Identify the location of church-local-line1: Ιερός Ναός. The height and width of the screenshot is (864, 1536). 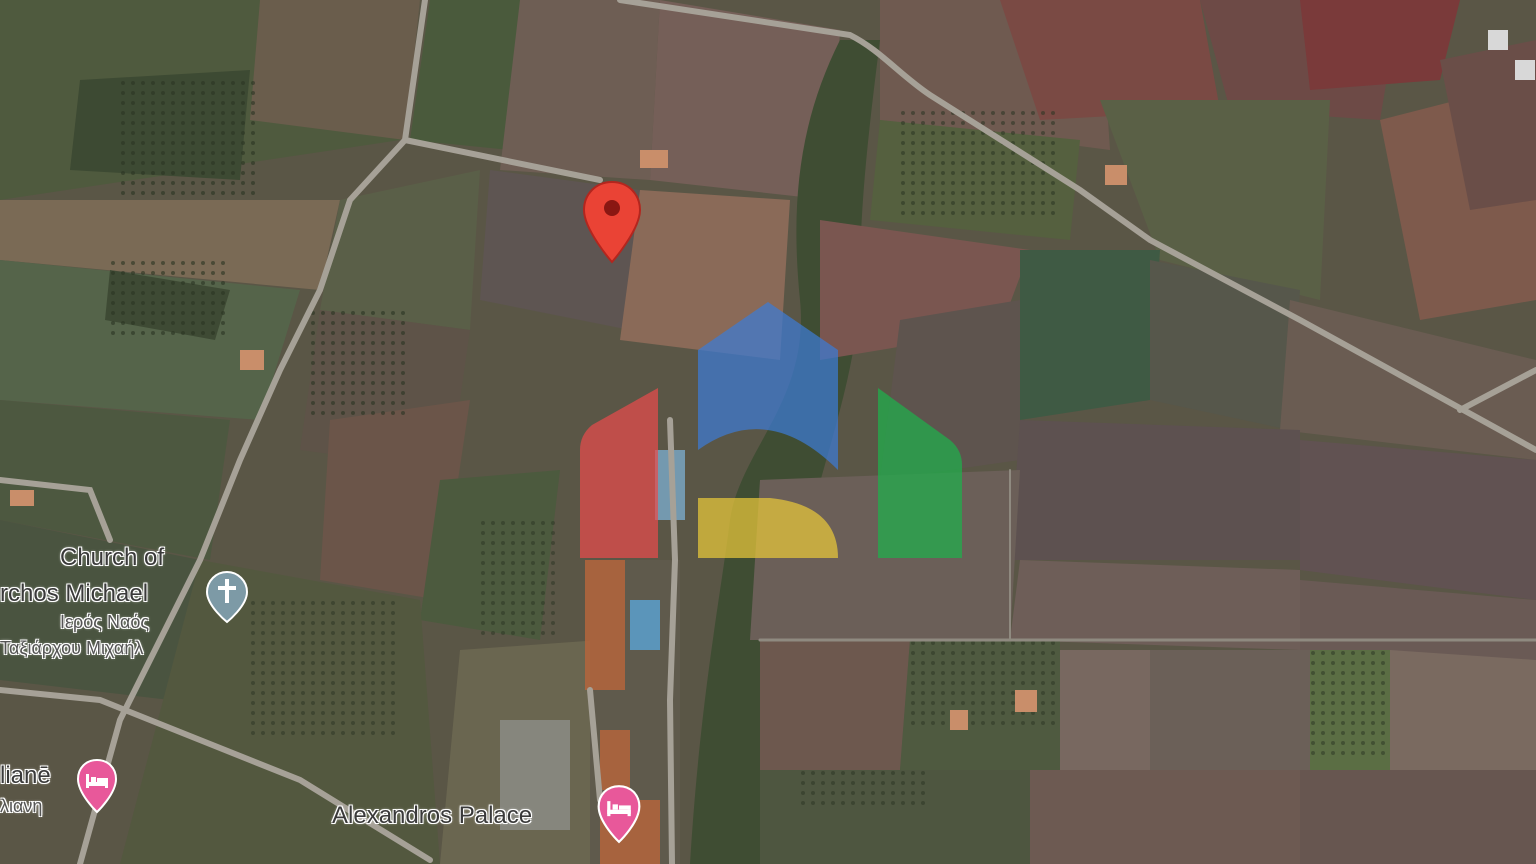
(105, 622).